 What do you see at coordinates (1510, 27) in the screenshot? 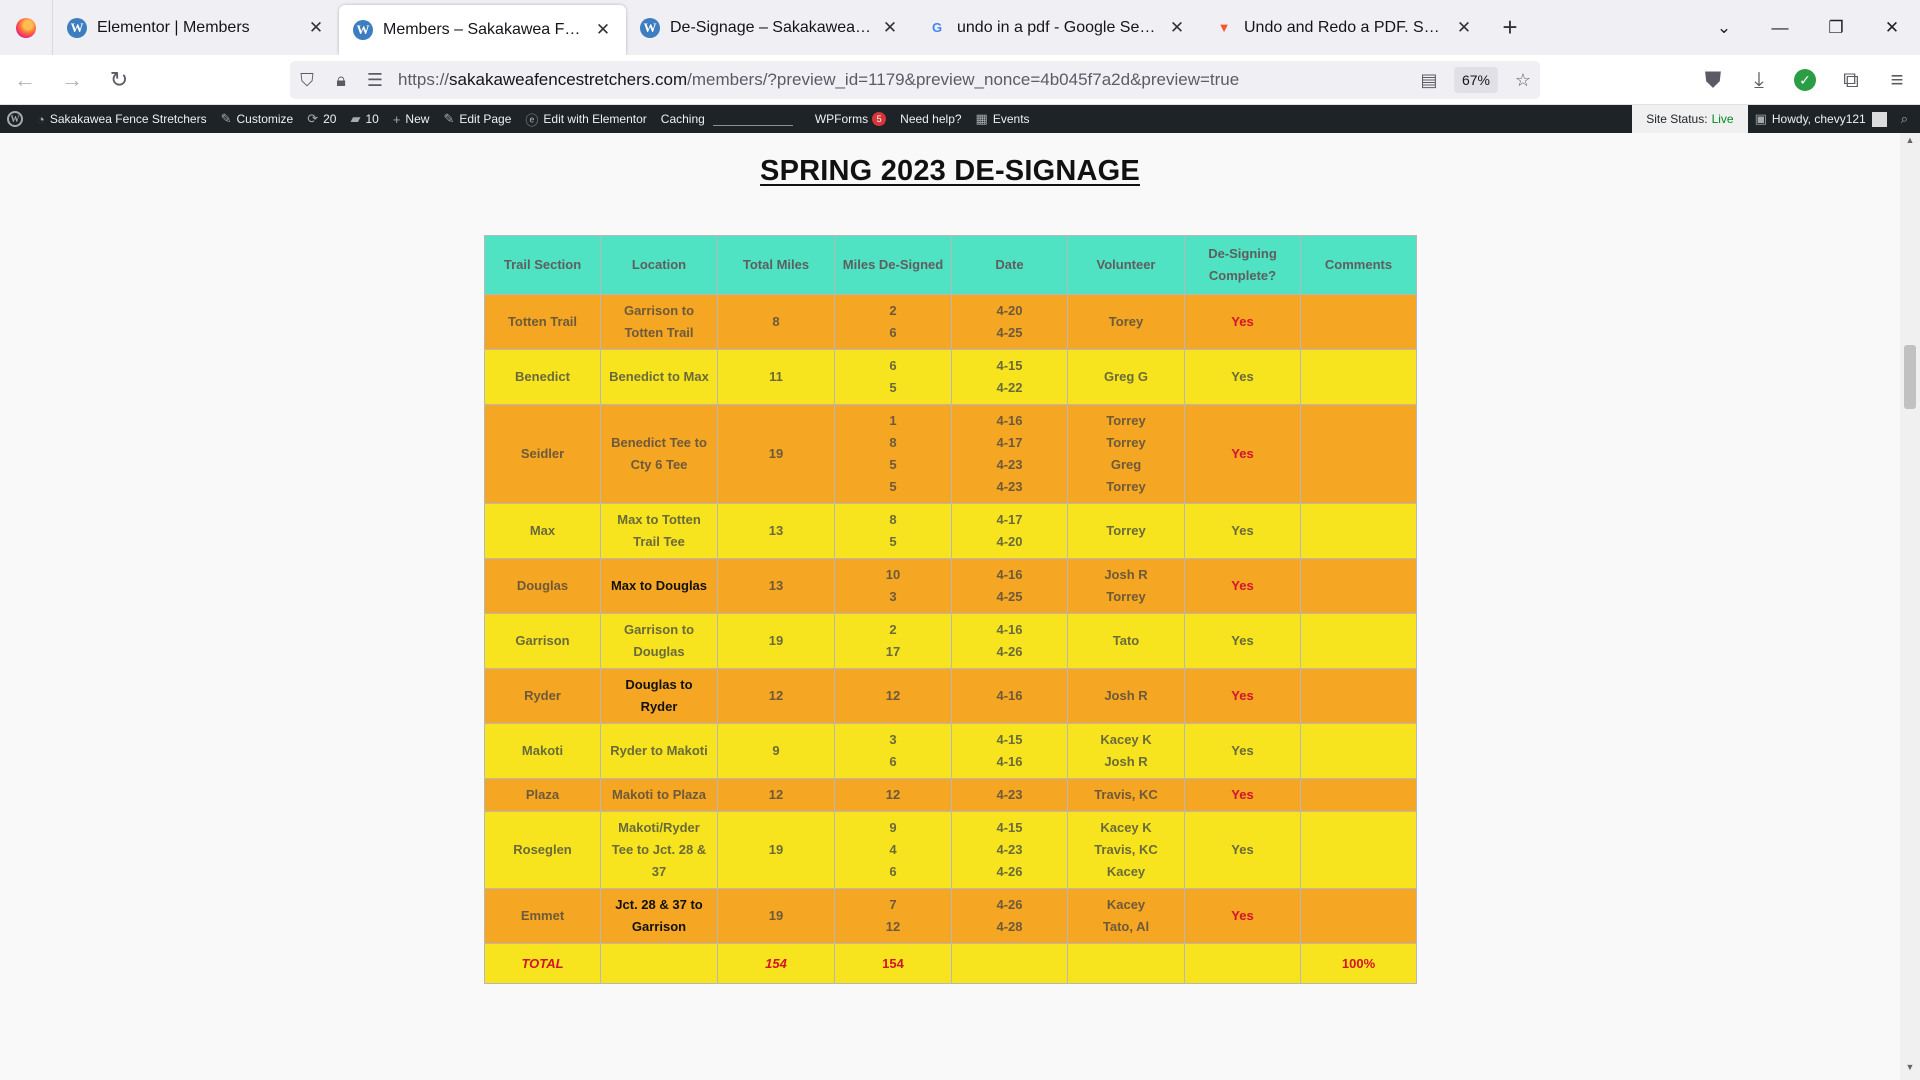
I see `new-tab-button: +` at bounding box center [1510, 27].